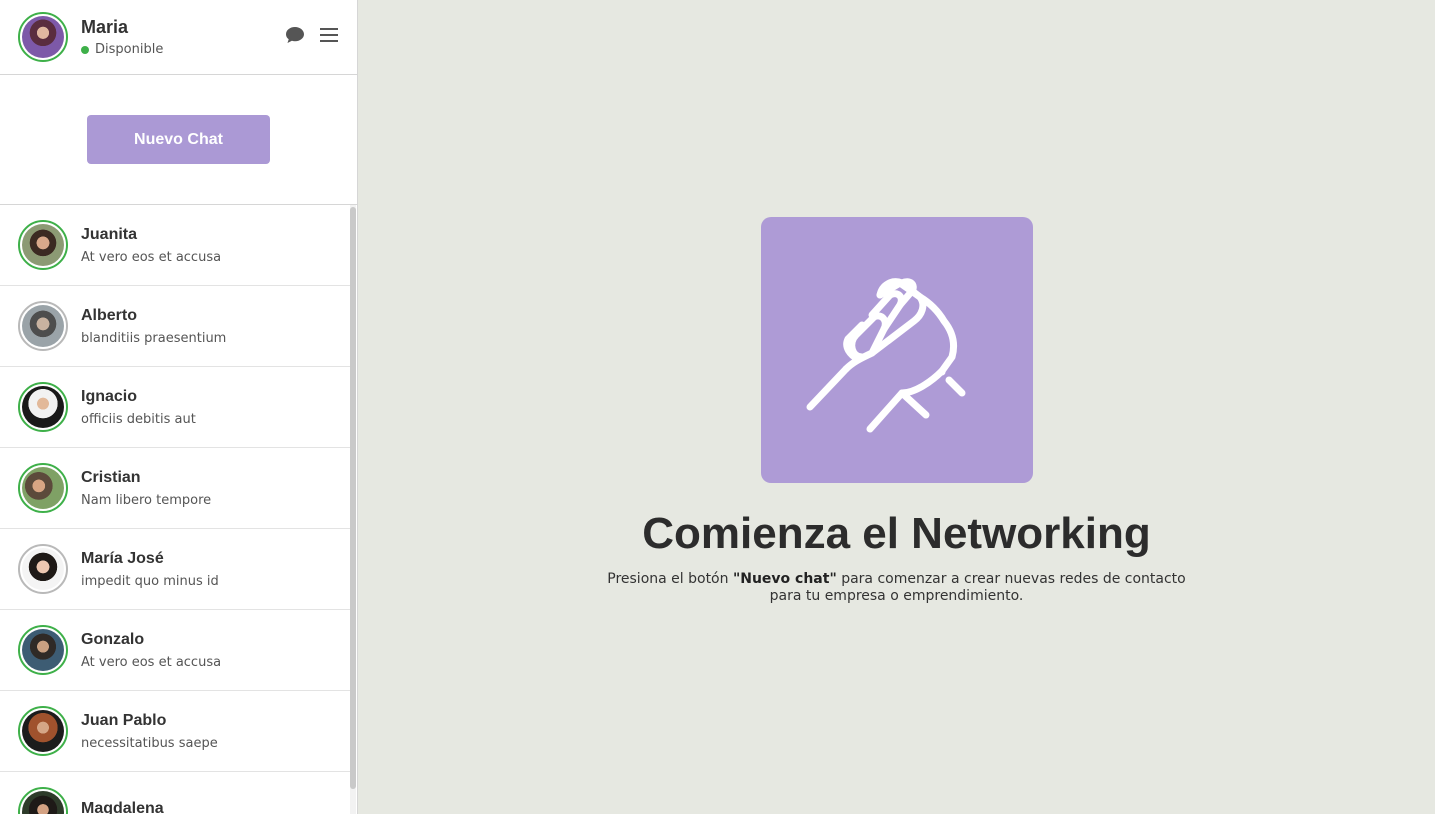 Image resolution: width=1435 pixels, height=814 pixels. Describe the element at coordinates (146, 500) in the screenshot. I see `message-preview: Nam libero tempore` at that location.